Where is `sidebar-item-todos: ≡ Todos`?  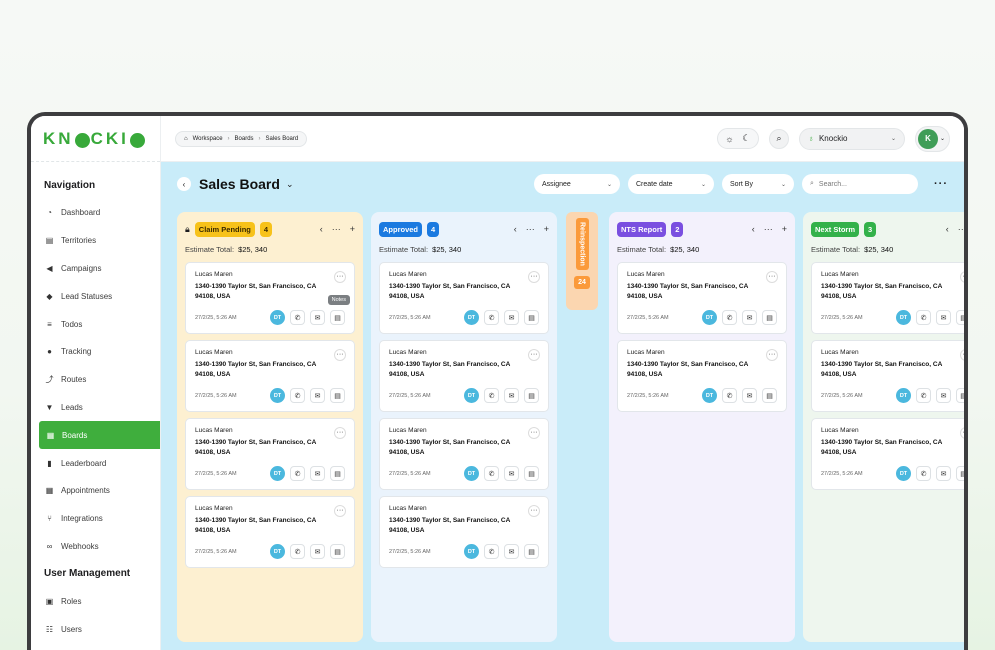 sidebar-item-todos: ≡ Todos is located at coordinates (95, 324).